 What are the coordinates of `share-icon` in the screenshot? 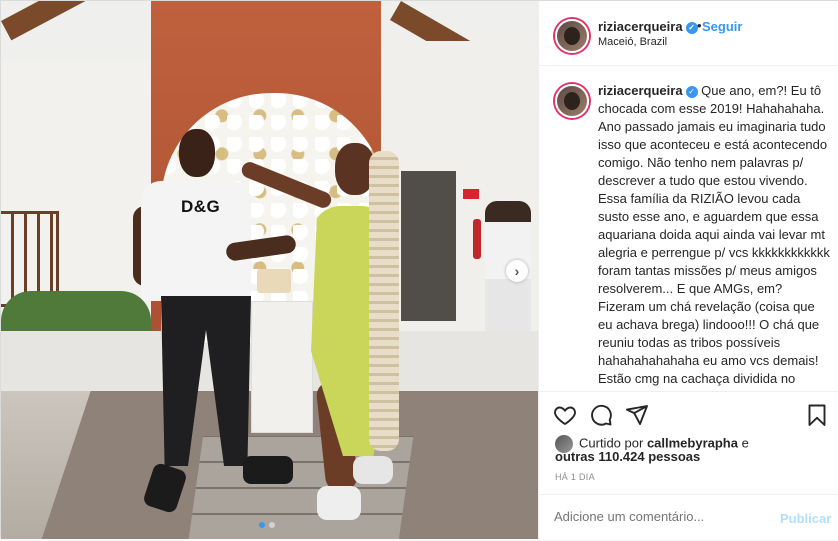 It's located at (637, 415).